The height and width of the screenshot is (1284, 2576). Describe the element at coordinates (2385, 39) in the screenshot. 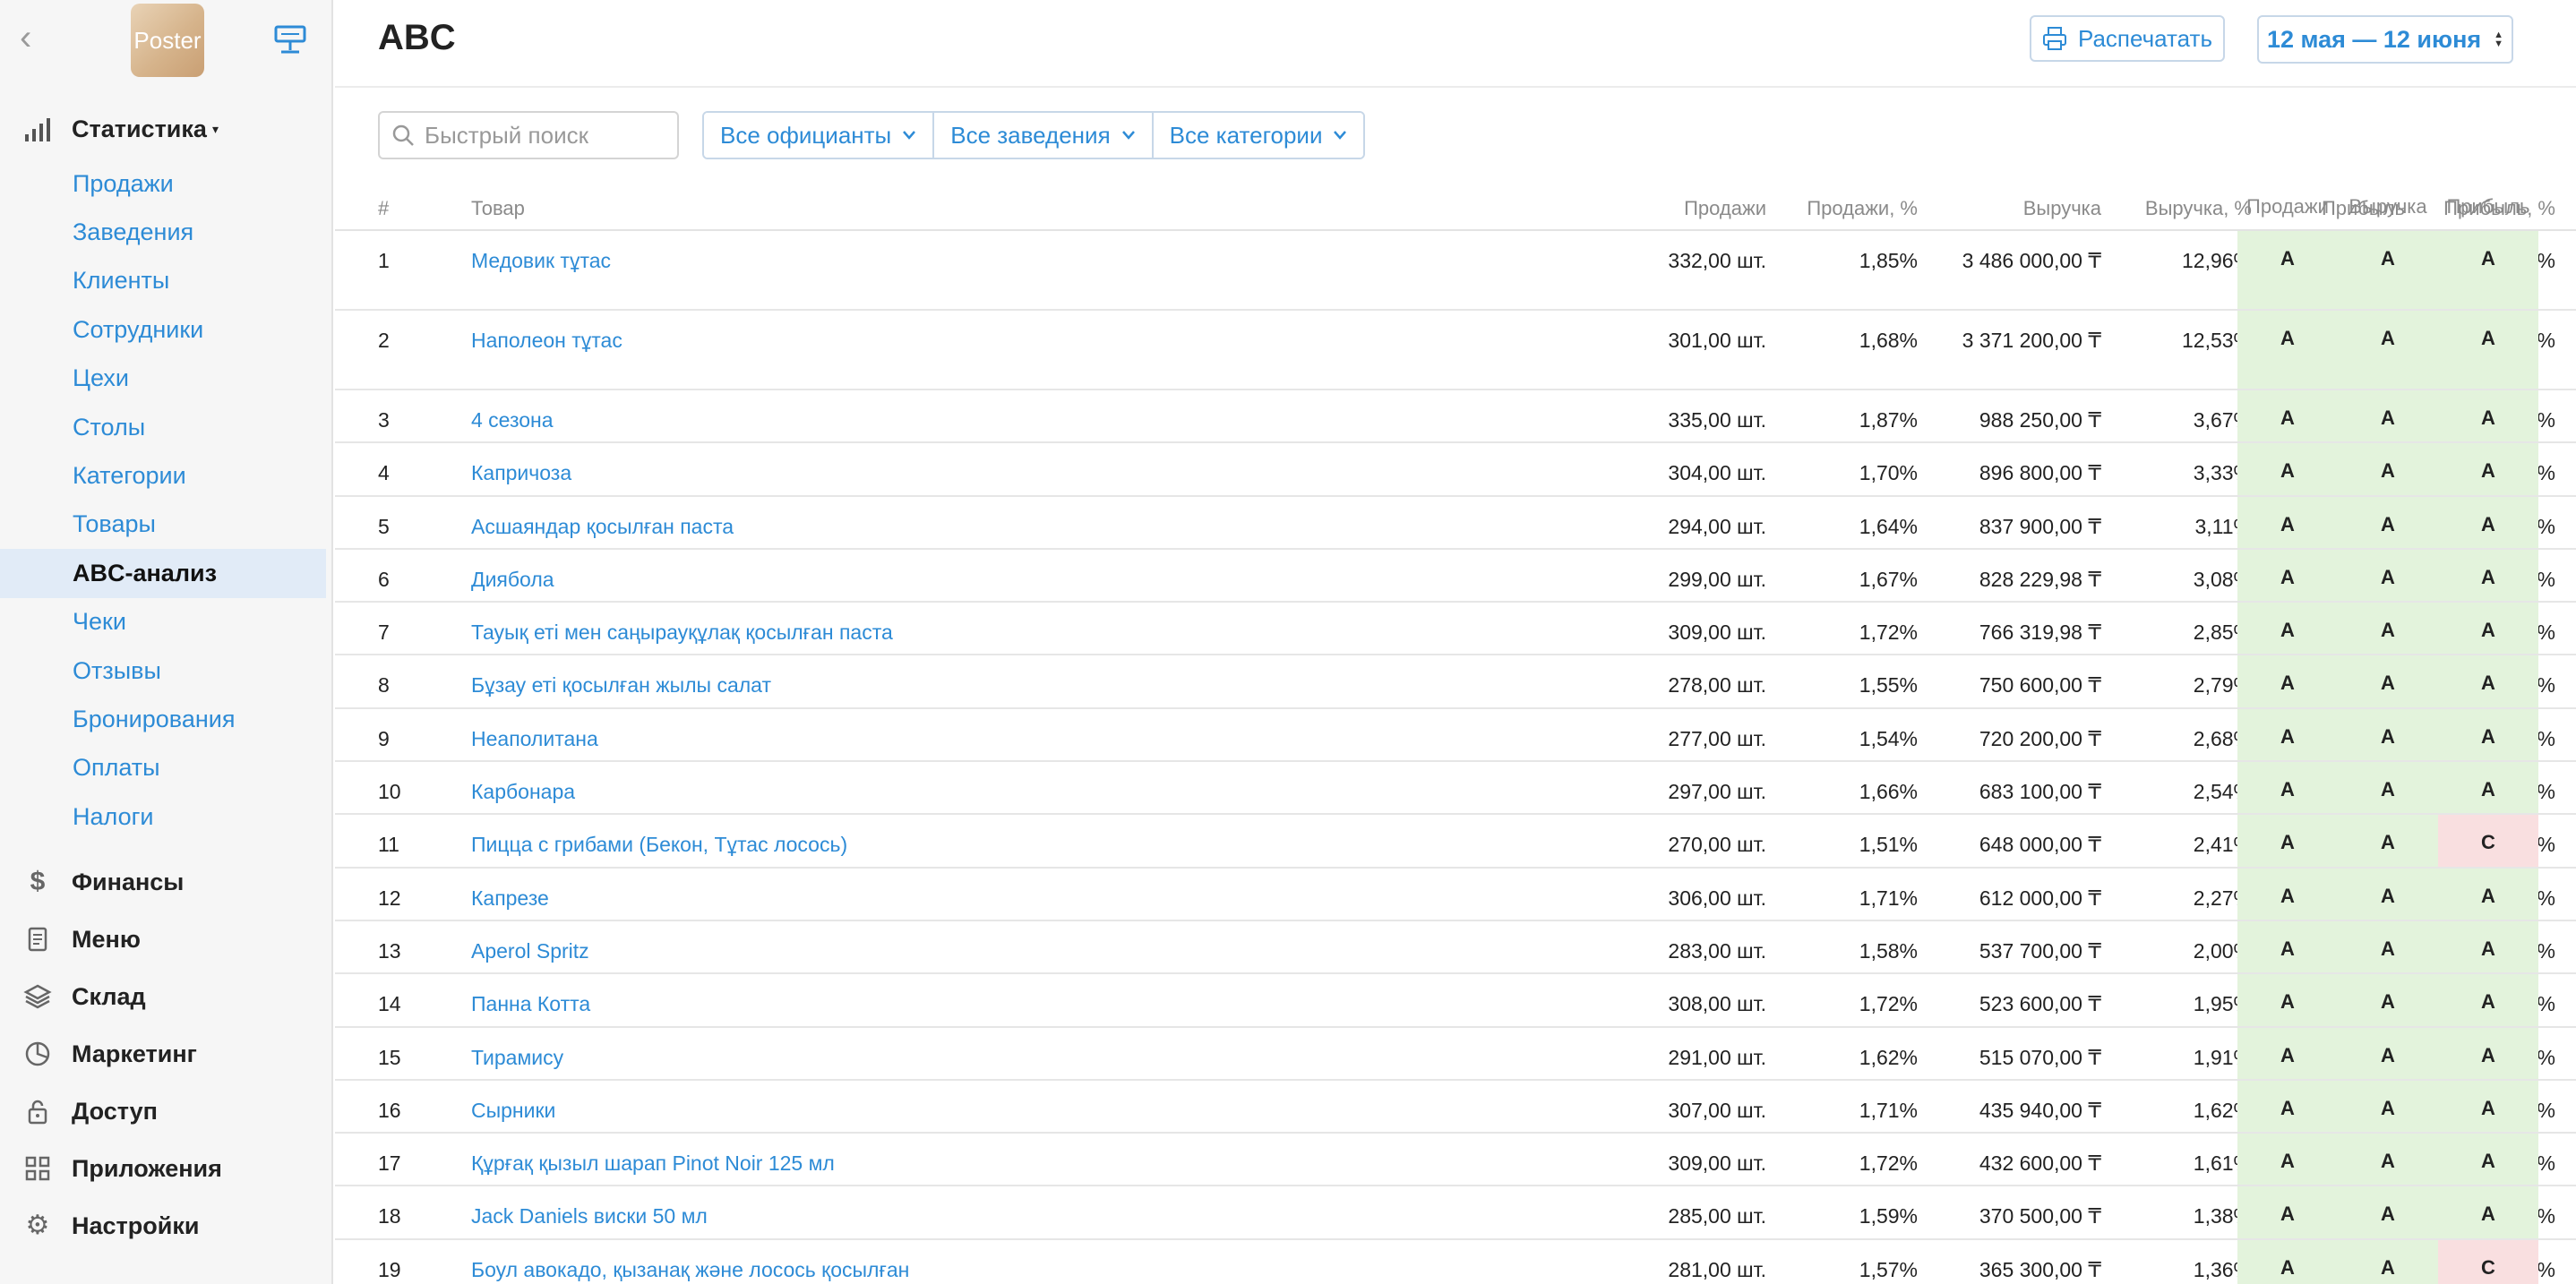

I see `date-range-picker: 12 мая — 12 июня ▲ ▼` at that location.